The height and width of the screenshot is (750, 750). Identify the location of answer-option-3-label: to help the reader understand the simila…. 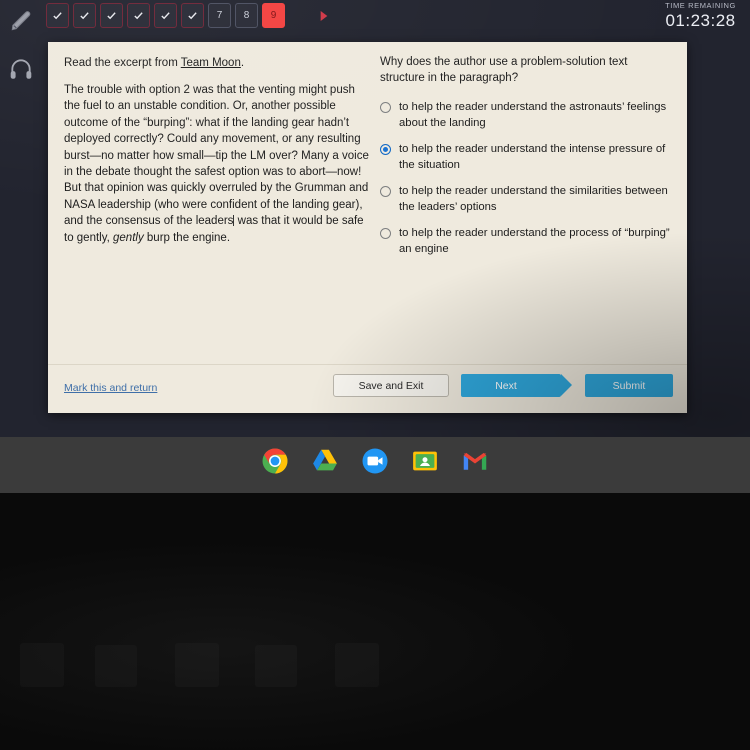
(533, 199).